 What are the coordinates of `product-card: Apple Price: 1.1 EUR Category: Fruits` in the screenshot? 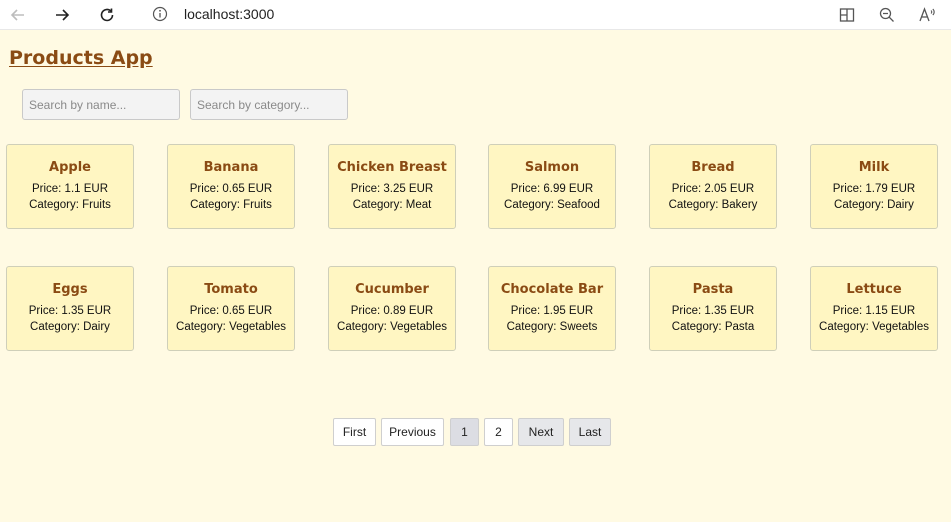 It's located at (70, 186).